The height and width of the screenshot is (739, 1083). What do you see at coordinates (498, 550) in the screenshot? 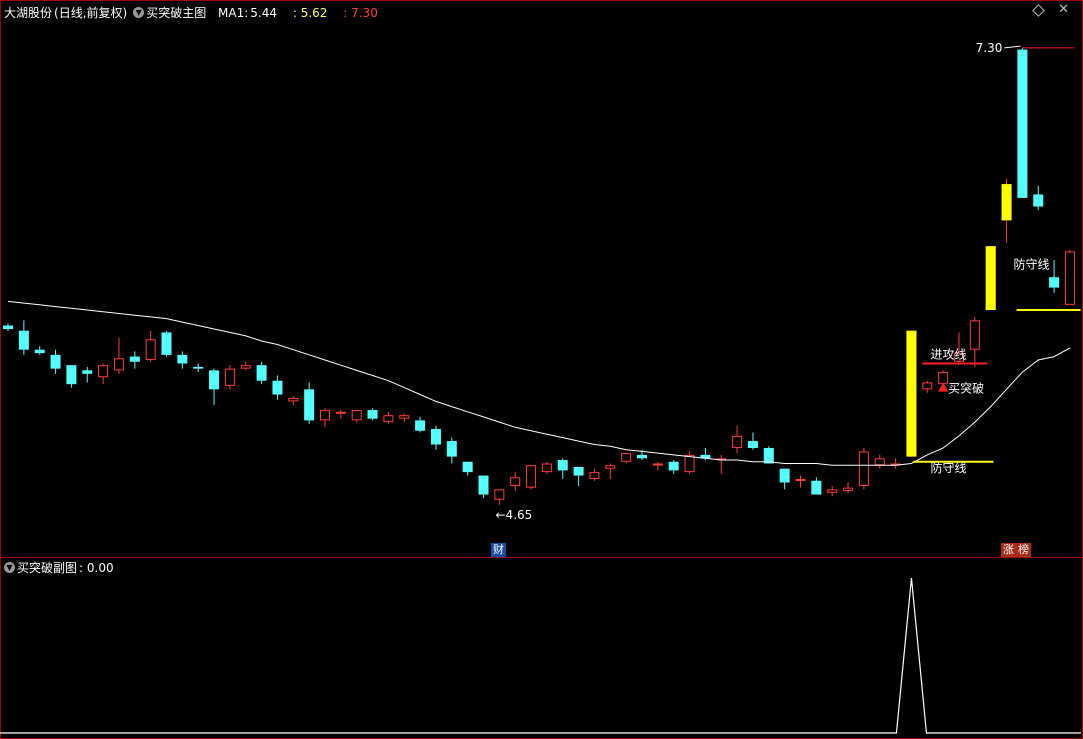
I see `finance-marker: 财` at bounding box center [498, 550].